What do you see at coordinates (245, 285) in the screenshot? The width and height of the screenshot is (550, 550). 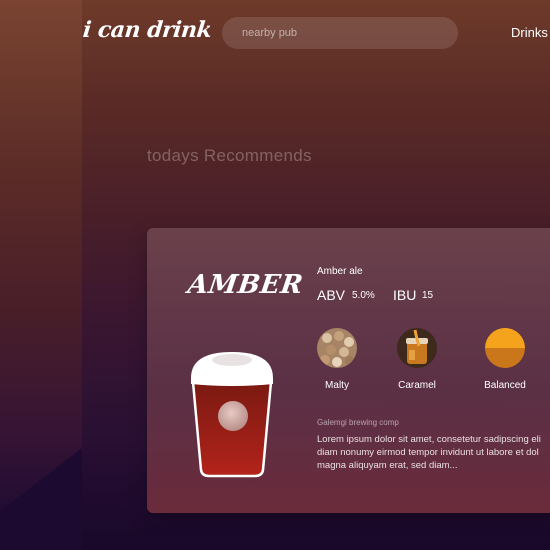 I see `beer-name: AMBER` at bounding box center [245, 285].